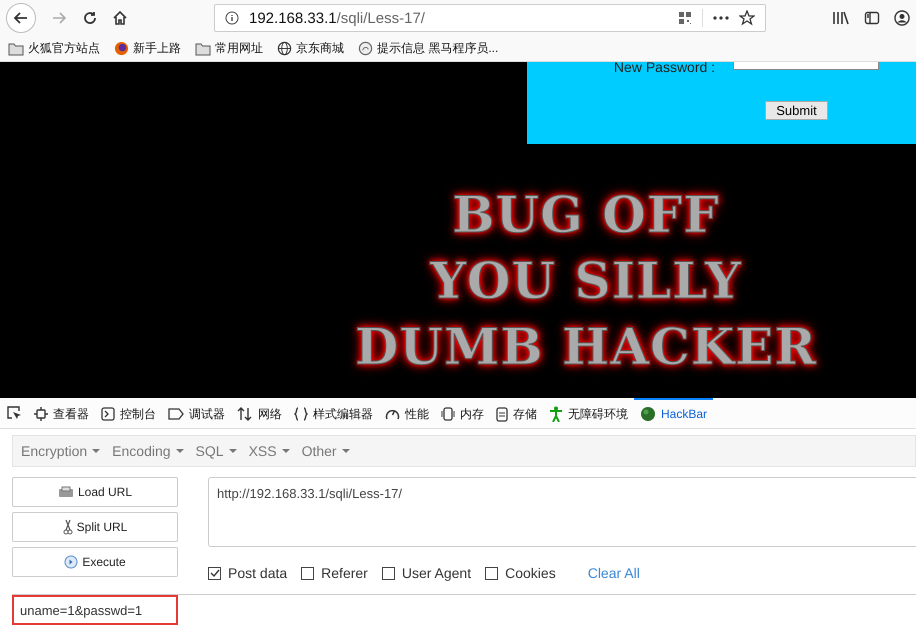 The image size is (916, 630). Describe the element at coordinates (196, 413) in the screenshot. I see `devtools-tab: 调试器` at that location.